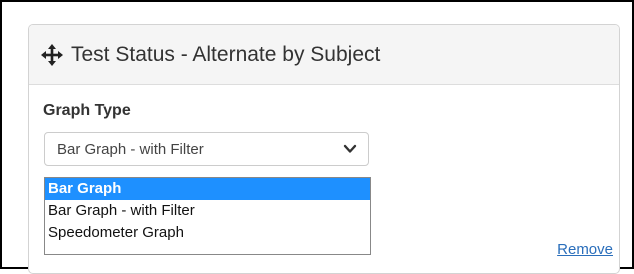  What do you see at coordinates (207, 189) in the screenshot?
I see `dropdown-option-bar-graph: Bar Graph` at bounding box center [207, 189].